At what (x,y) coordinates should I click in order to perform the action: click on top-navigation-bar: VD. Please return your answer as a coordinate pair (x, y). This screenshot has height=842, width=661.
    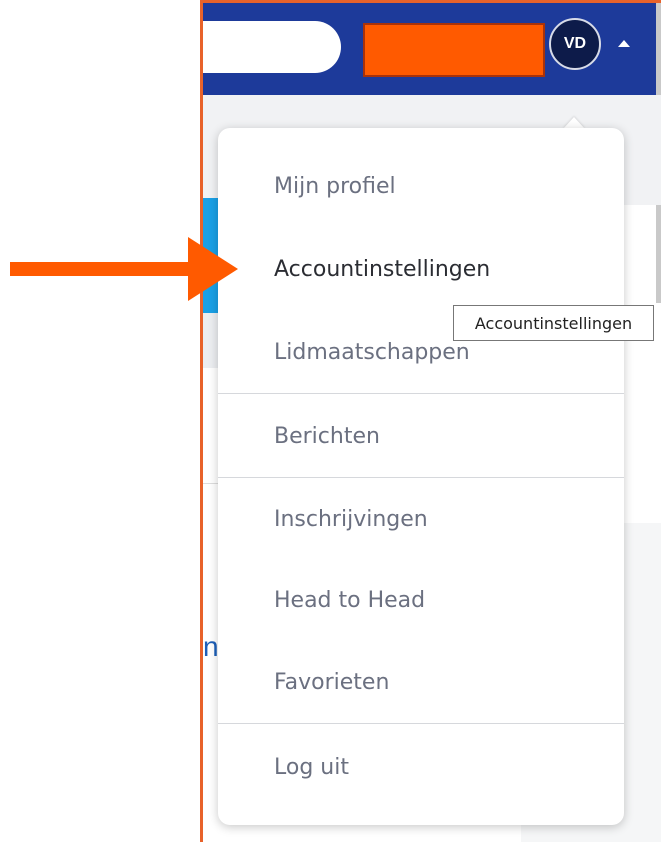
    Looking at the image, I should click on (432, 49).